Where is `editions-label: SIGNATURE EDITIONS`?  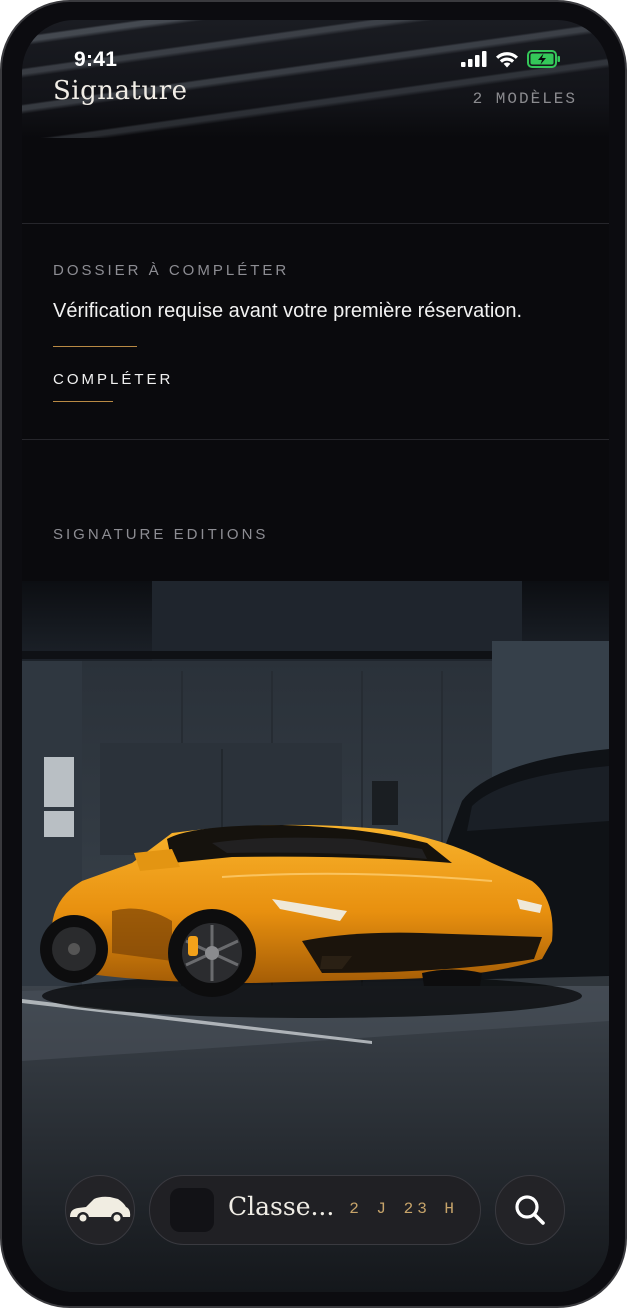 editions-label: SIGNATURE EDITIONS is located at coordinates (161, 534).